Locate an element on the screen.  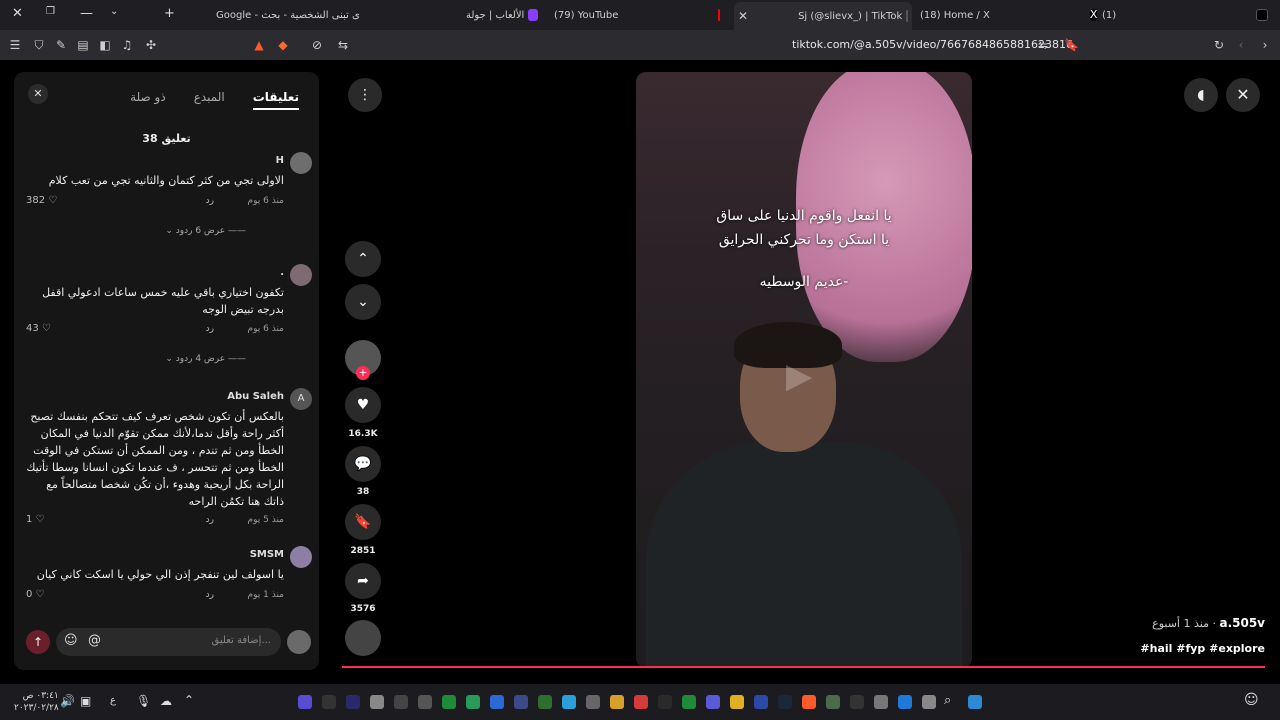
mic-icon: 🎙 is located at coordinates (143, 701).